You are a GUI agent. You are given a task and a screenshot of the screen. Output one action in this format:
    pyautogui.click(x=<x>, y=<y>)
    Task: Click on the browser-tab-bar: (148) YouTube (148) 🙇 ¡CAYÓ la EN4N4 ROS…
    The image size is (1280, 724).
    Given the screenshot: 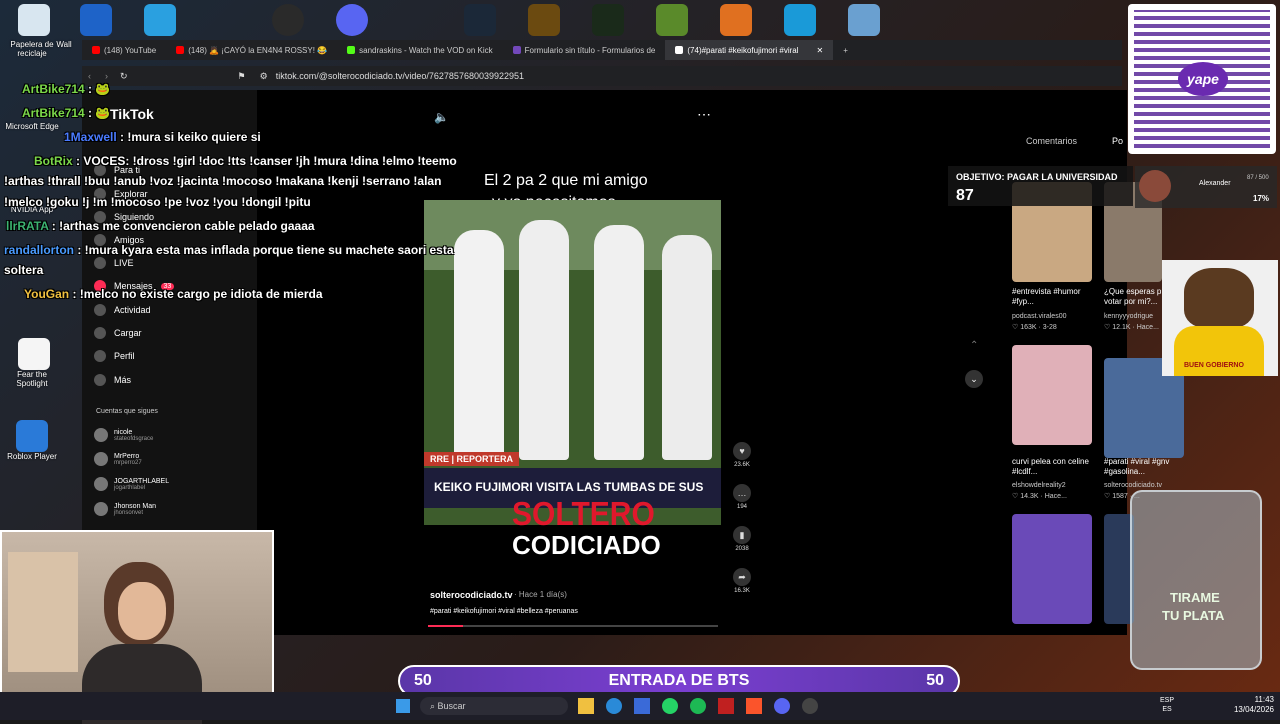 What is the action you would take?
    pyautogui.click(x=602, y=50)
    